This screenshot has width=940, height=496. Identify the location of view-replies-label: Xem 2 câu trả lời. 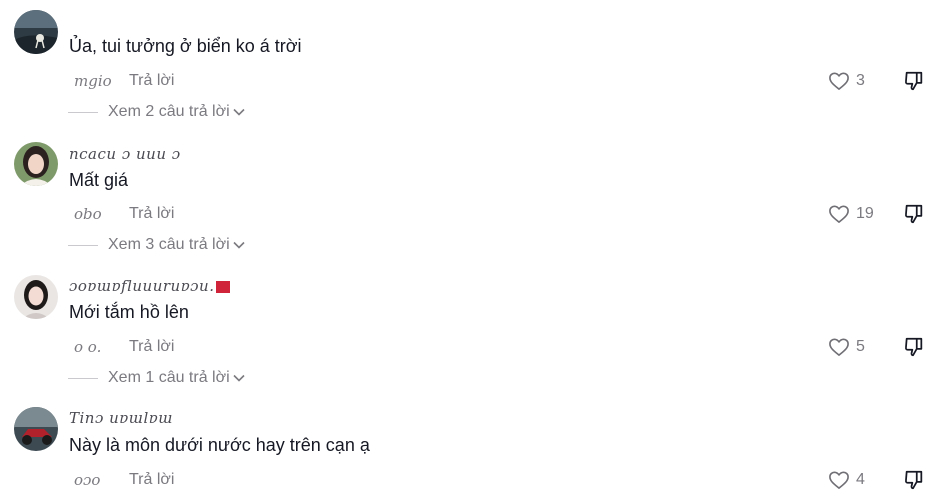
(169, 111).